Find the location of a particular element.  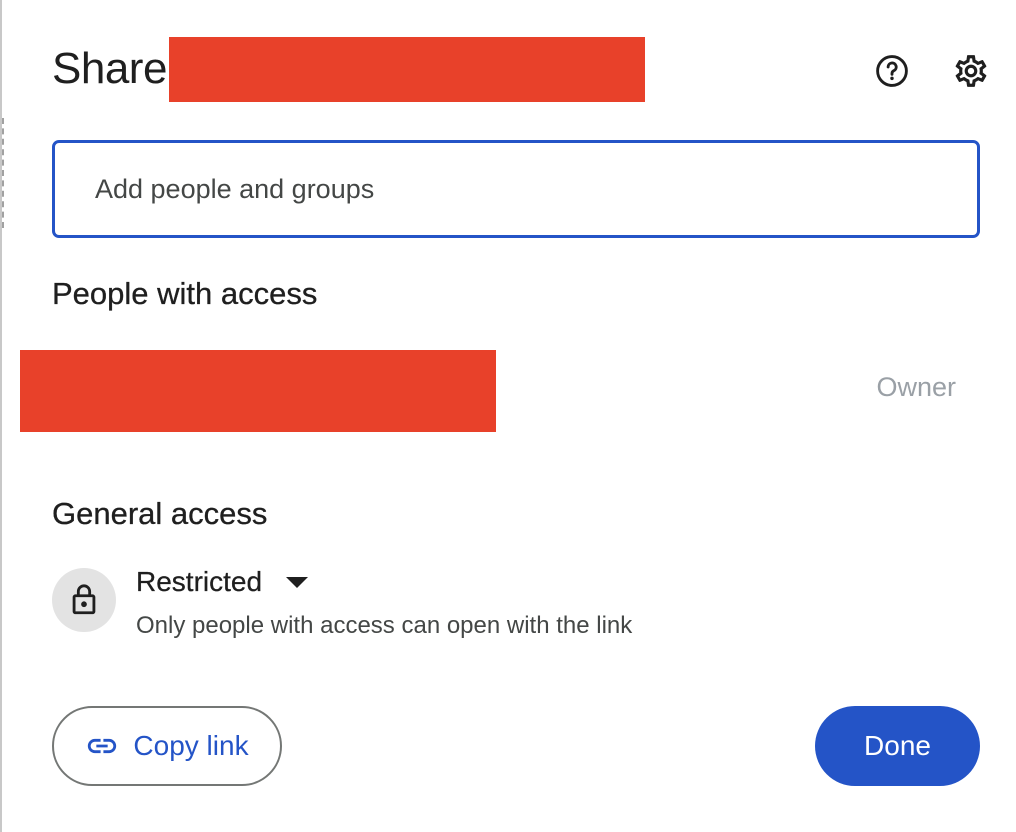

background-edge-decoration is located at coordinates (4, 173).